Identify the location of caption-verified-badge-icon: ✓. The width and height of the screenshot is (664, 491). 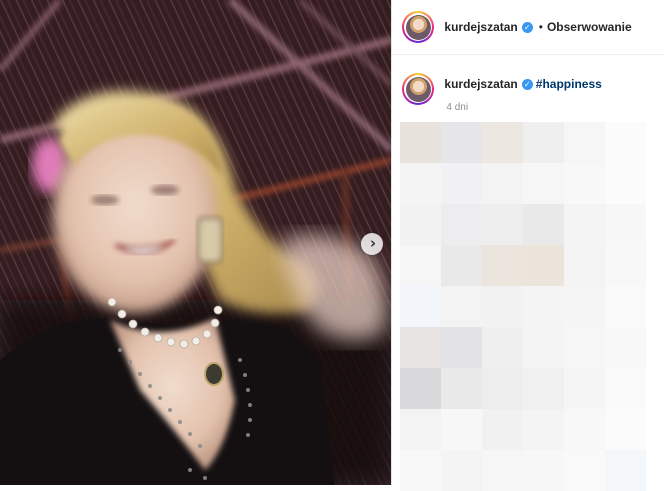
(527, 84).